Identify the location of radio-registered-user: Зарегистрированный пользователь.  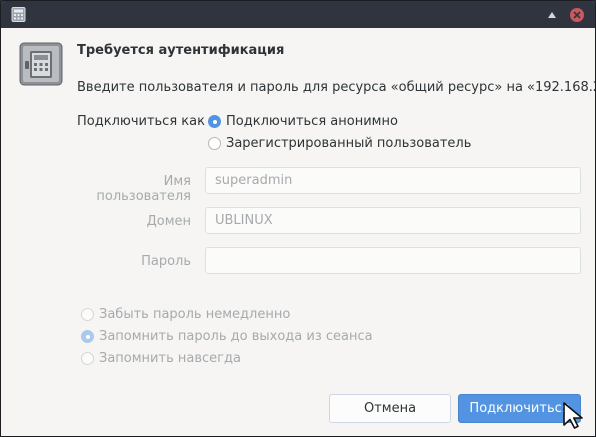
(339, 143).